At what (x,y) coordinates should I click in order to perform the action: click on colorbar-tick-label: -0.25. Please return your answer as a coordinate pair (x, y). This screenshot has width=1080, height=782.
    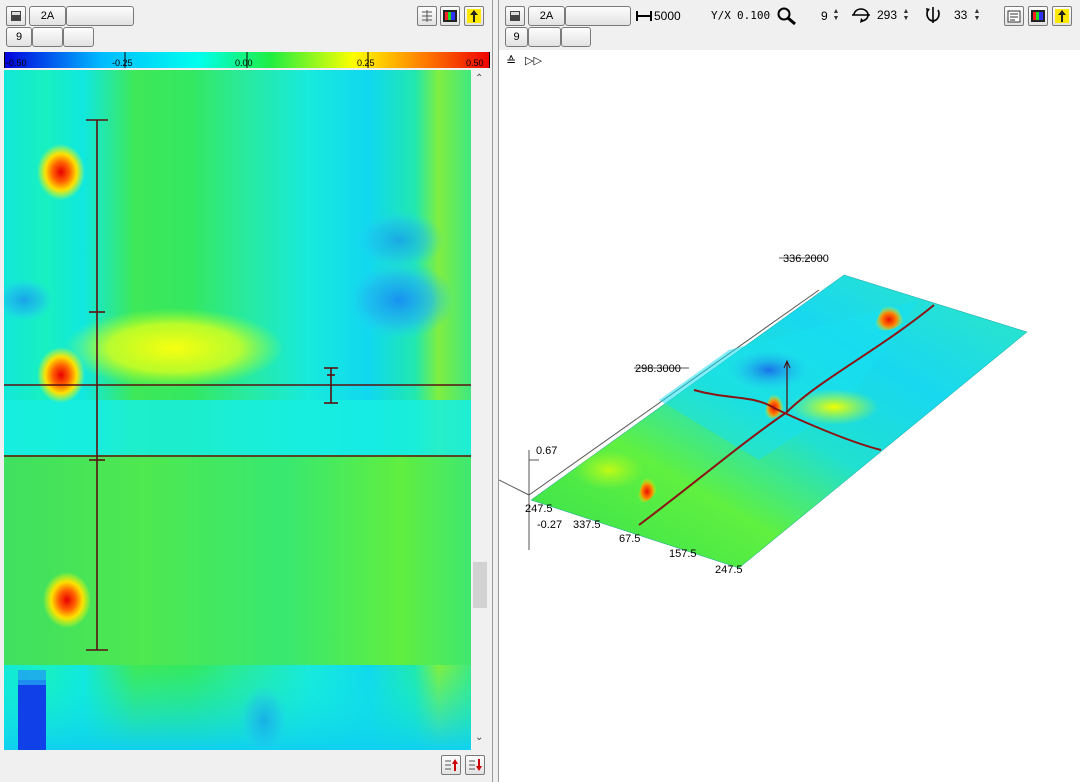
    Looking at the image, I should click on (122, 63).